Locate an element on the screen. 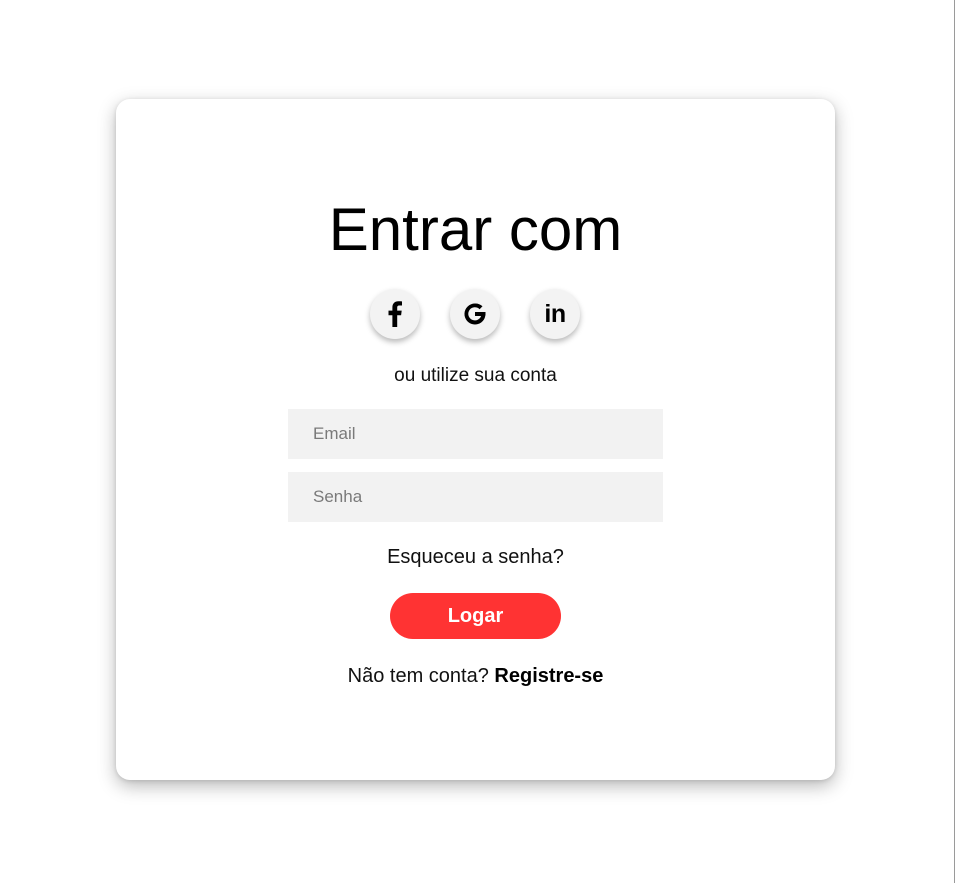 The width and height of the screenshot is (955, 883). register-line: Não tem conta? Registre-se is located at coordinates (475, 676).